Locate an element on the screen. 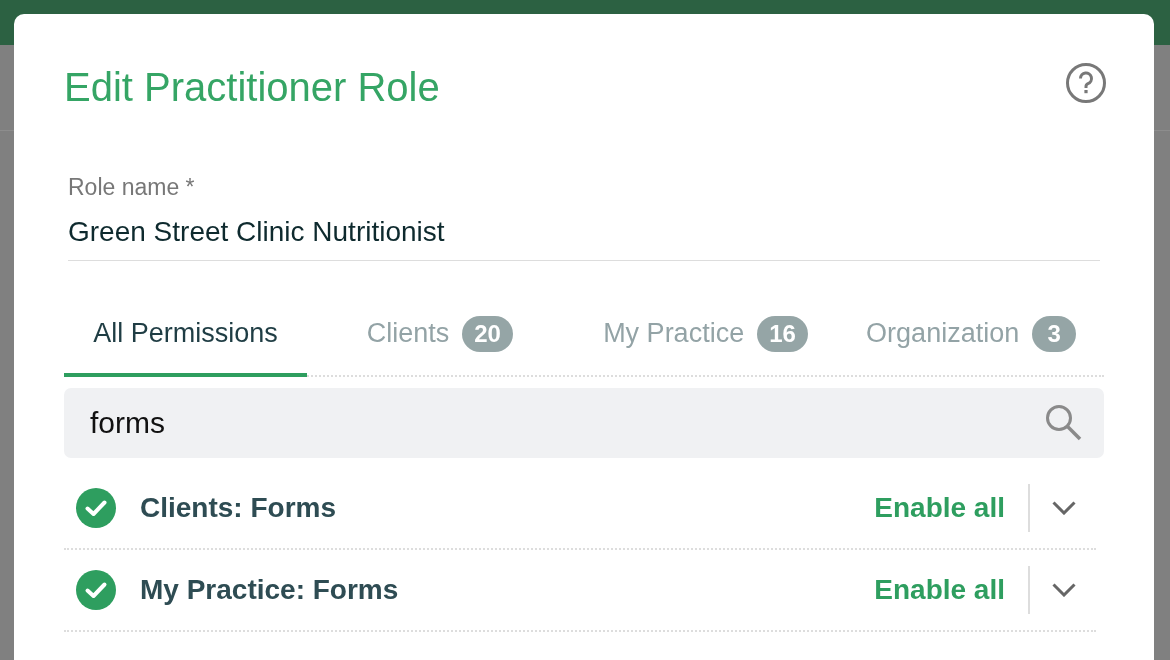 This screenshot has width=1170, height=660. search-field: forms is located at coordinates (584, 423).